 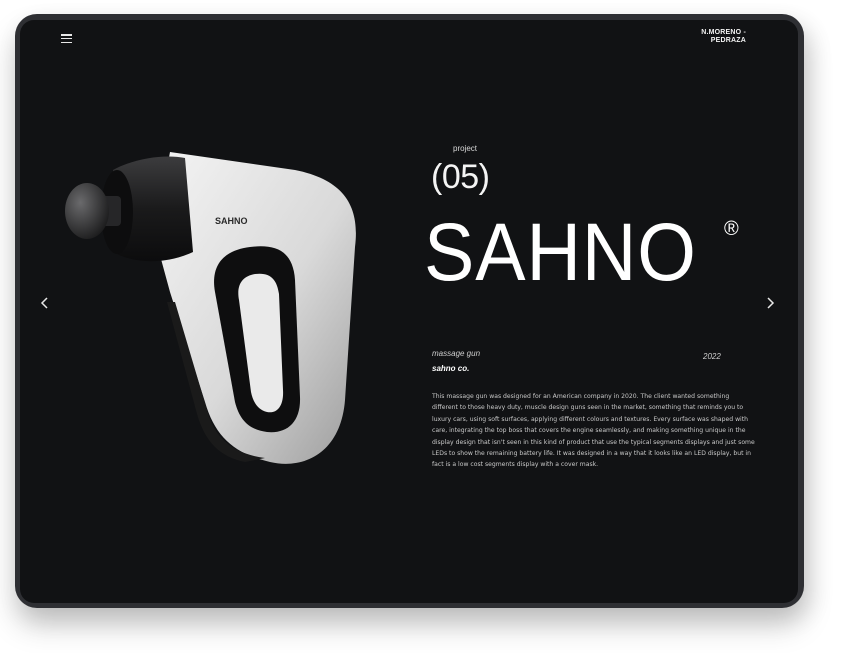 What do you see at coordinates (723, 32) in the screenshot?
I see `brand-line-1: N.MORENO -` at bounding box center [723, 32].